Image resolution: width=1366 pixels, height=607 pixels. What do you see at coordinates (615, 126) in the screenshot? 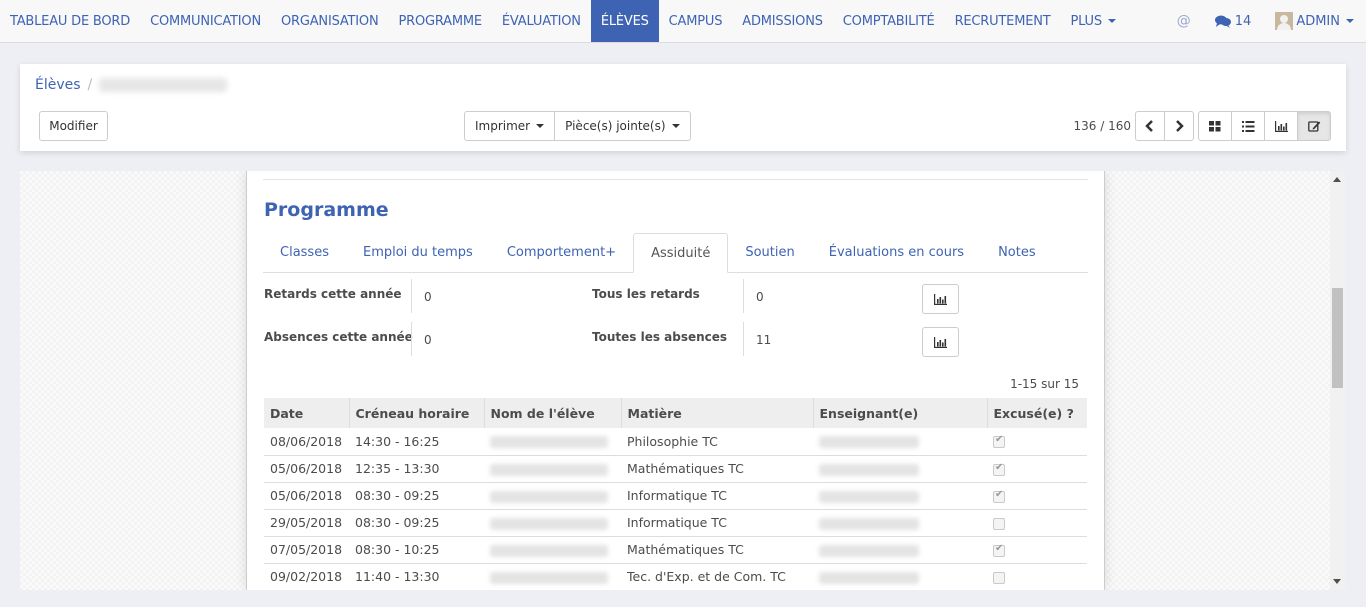
I see `attachments-label: Pièce(s) jointe(s)` at bounding box center [615, 126].